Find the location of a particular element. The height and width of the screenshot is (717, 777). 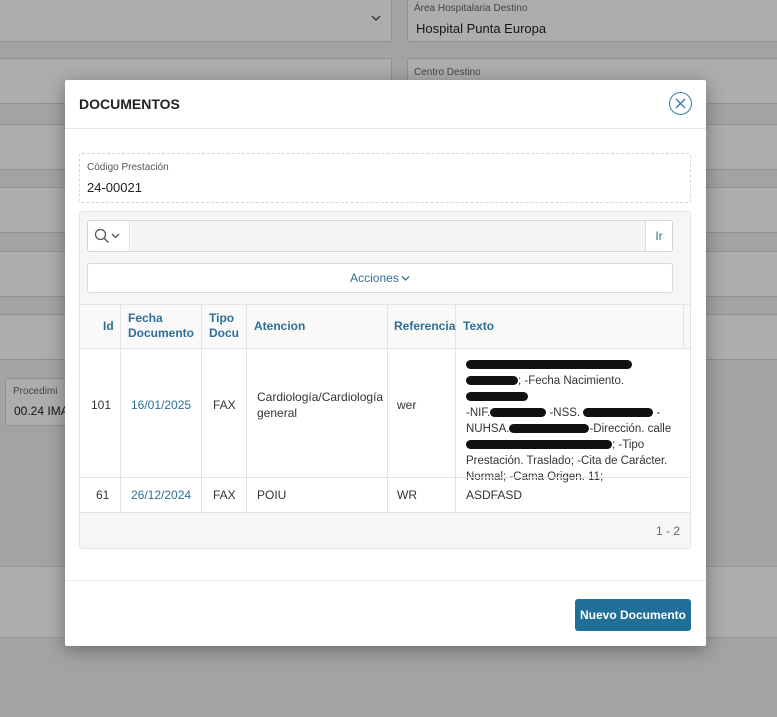

dialog-footer: Nuevo Documento is located at coordinates (385, 613).